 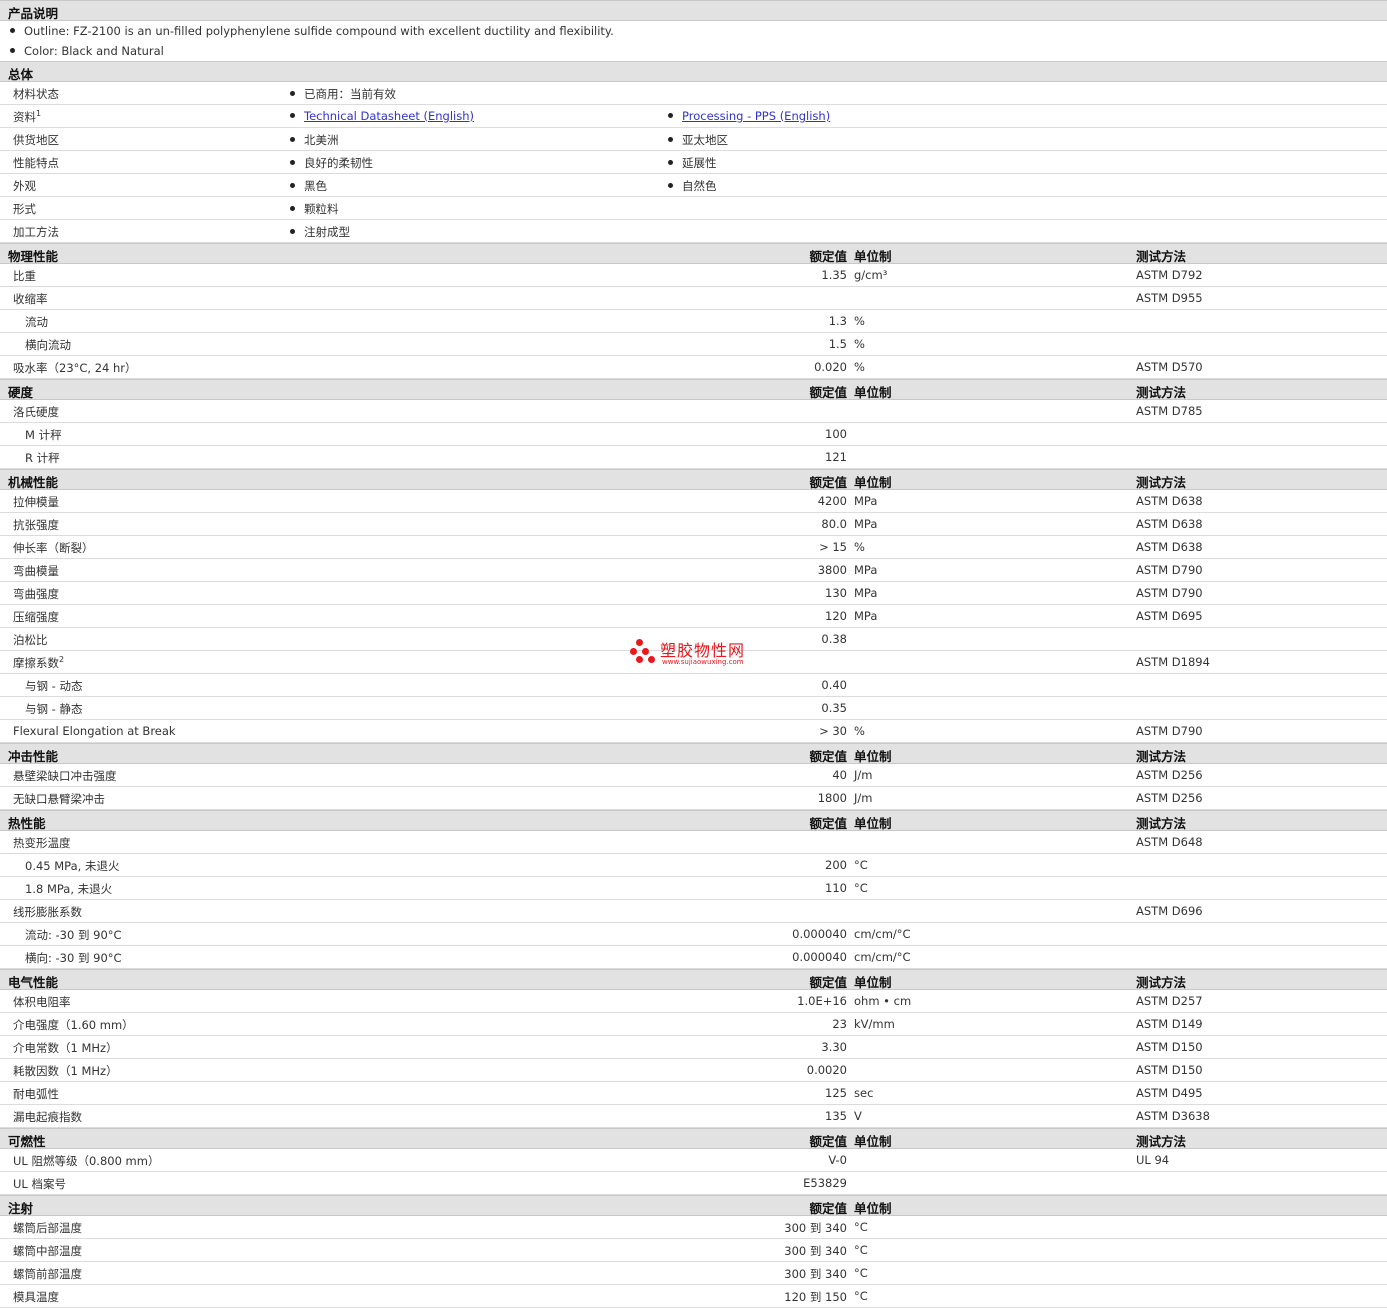 I want to click on test-method: ASTM D149, so click(x=1169, y=1024).